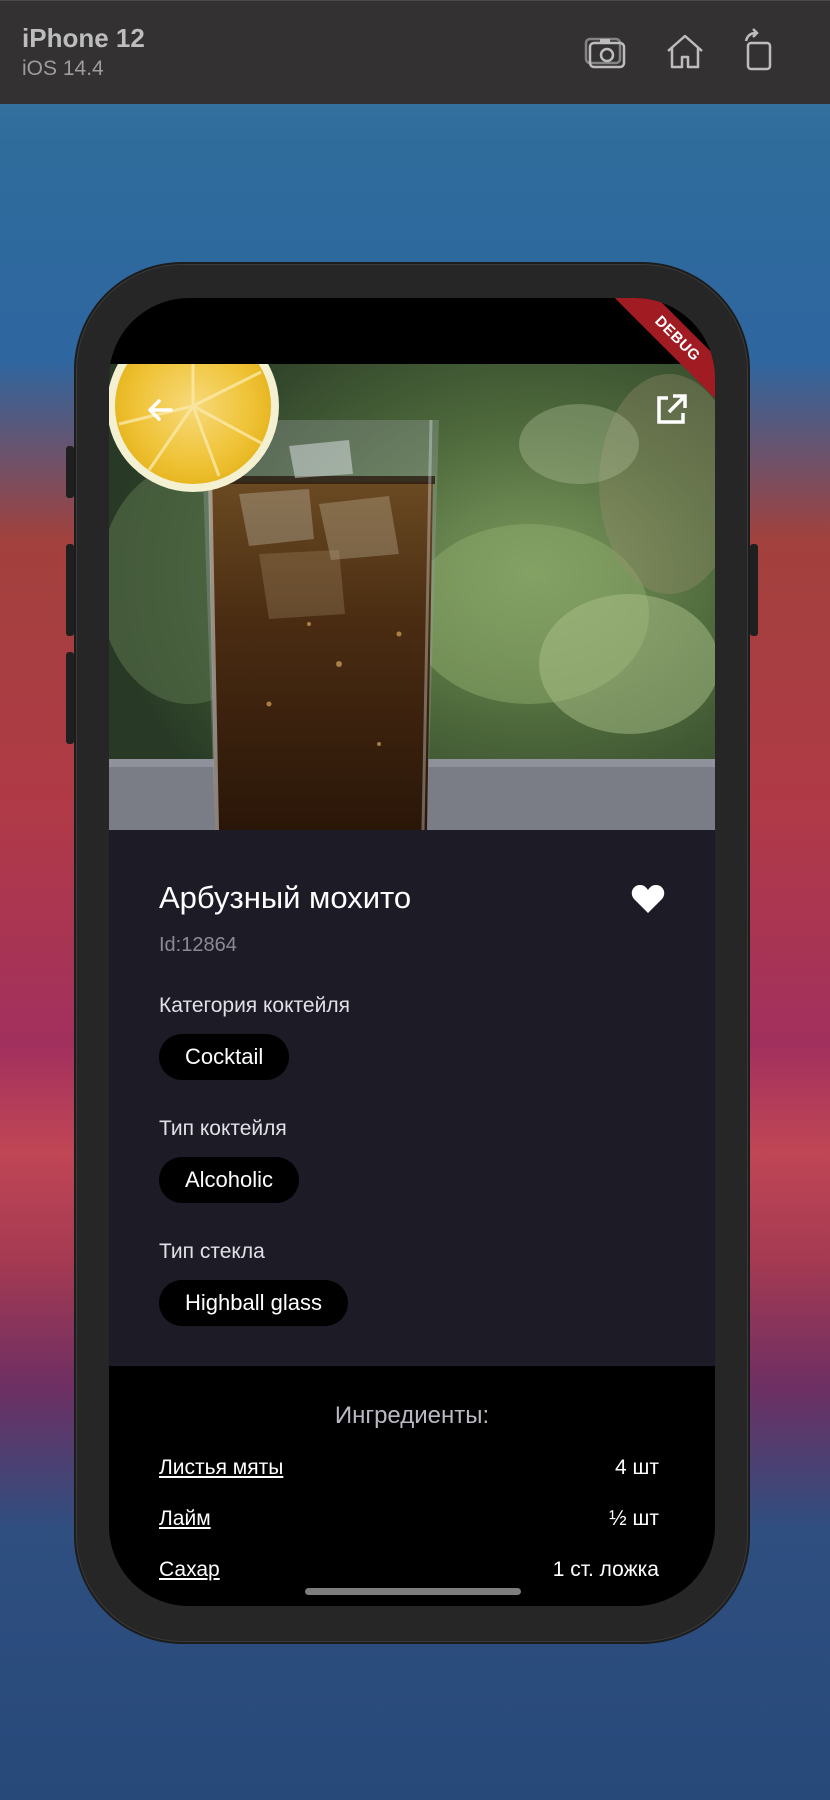  Describe the element at coordinates (189, 1570) in the screenshot. I see `ingredient-link: Сахар` at that location.